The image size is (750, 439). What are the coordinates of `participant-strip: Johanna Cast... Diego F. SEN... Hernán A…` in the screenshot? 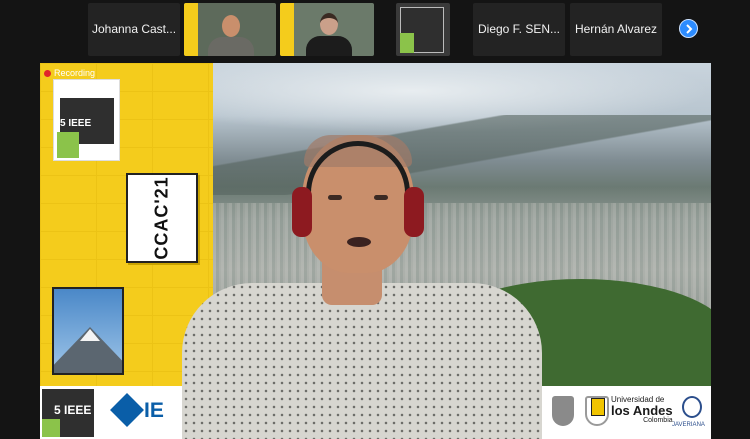 It's located at (375, 29).